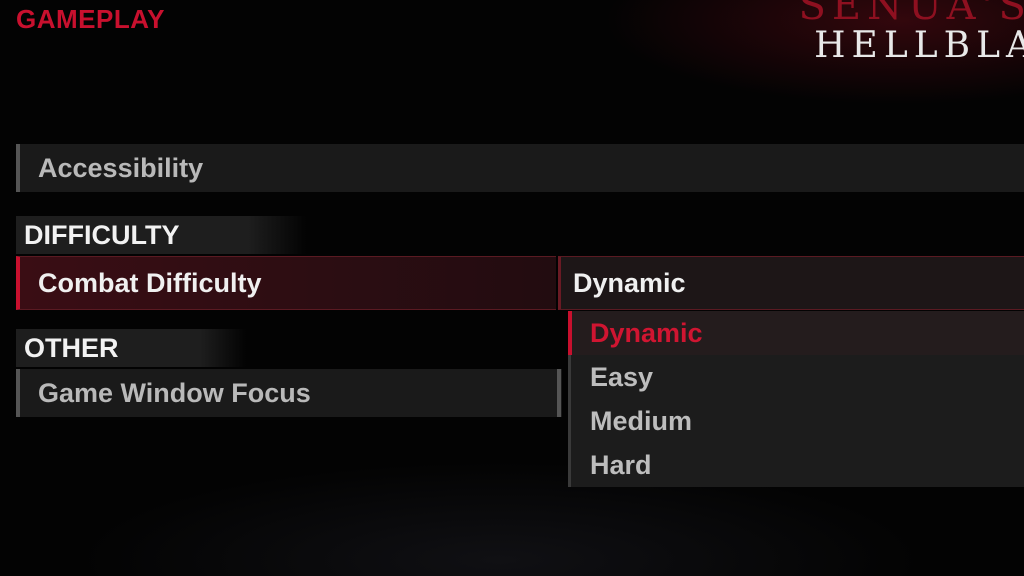 The height and width of the screenshot is (576, 1024). What do you see at coordinates (629, 282) in the screenshot?
I see `combat-difficulty-value: Dynamic` at bounding box center [629, 282].